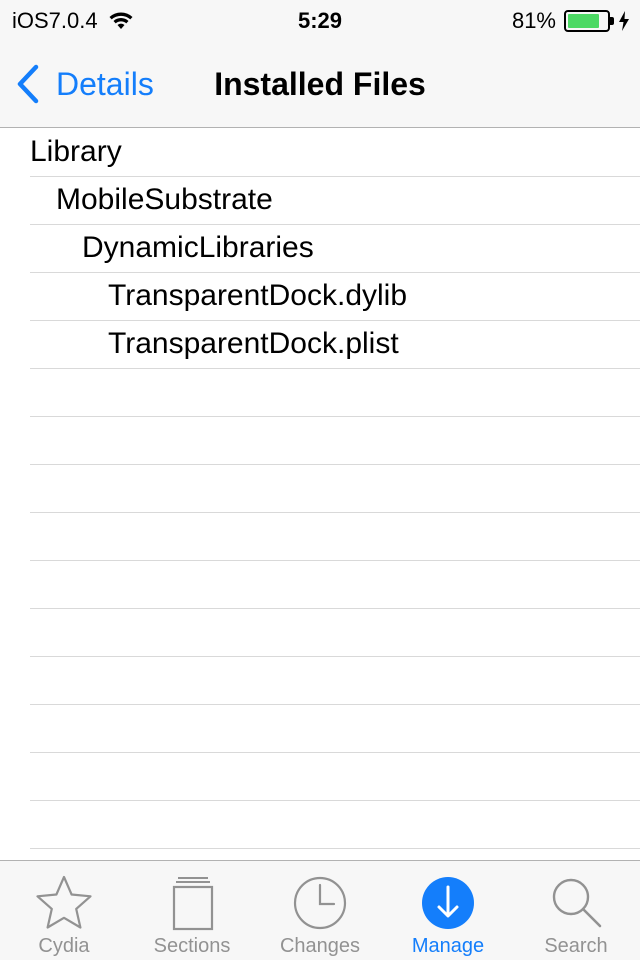 The image size is (640, 960). Describe the element at coordinates (253, 343) in the screenshot. I see `file-name: TransparentDock.plist` at that location.